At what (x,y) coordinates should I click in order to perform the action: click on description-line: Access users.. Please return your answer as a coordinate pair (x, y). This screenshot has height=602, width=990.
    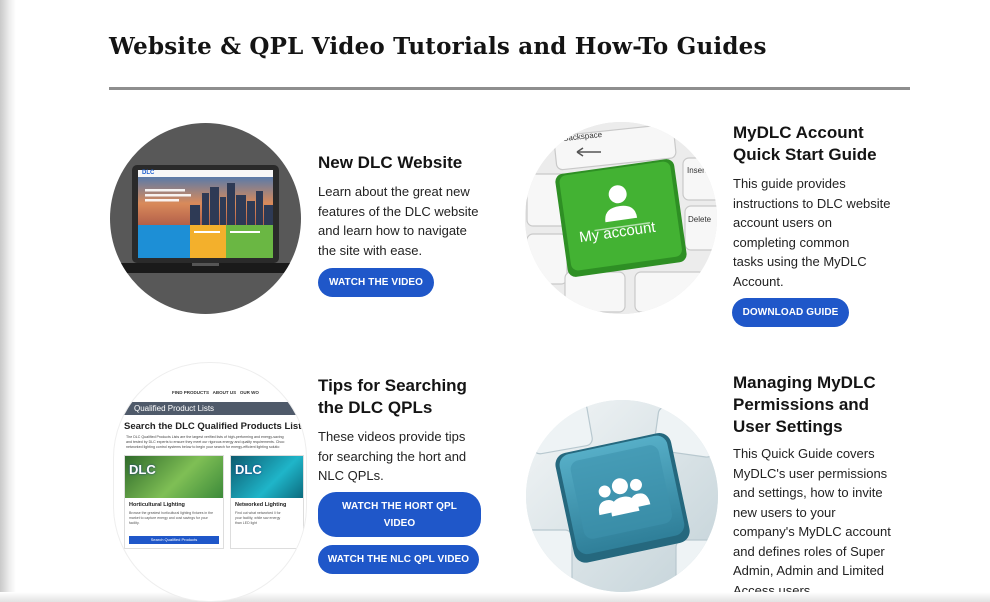
    Looking at the image, I should click on (773, 587).